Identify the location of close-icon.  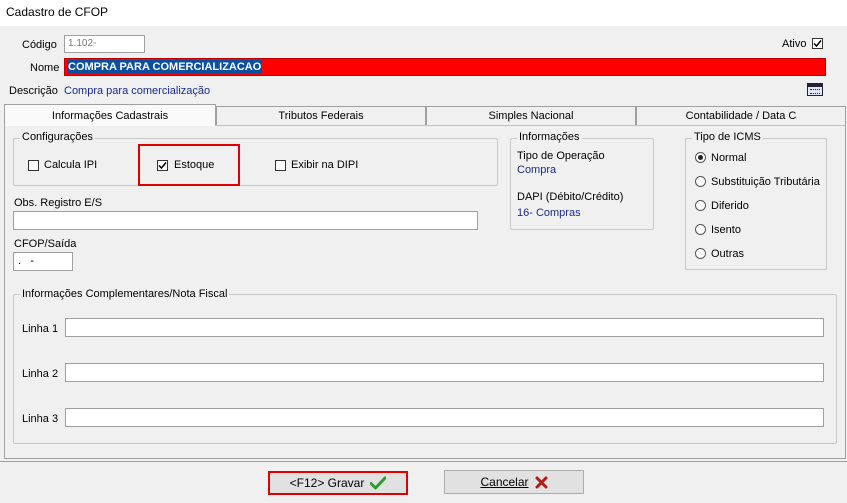
(541, 482).